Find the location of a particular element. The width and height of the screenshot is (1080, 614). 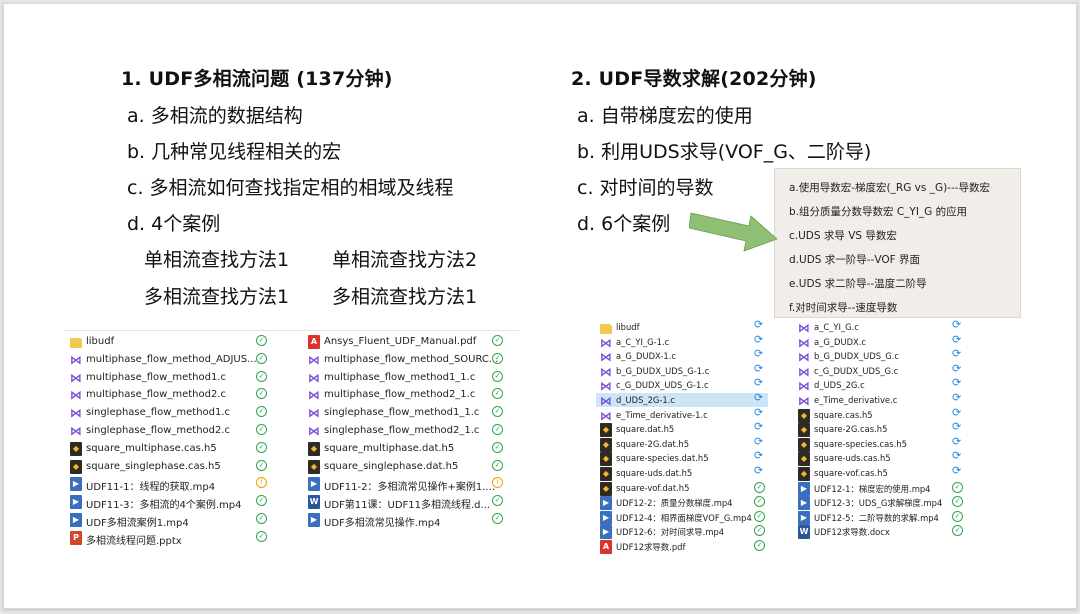

file-row: W UDF12求导数.docx ✓ is located at coordinates (880, 532).